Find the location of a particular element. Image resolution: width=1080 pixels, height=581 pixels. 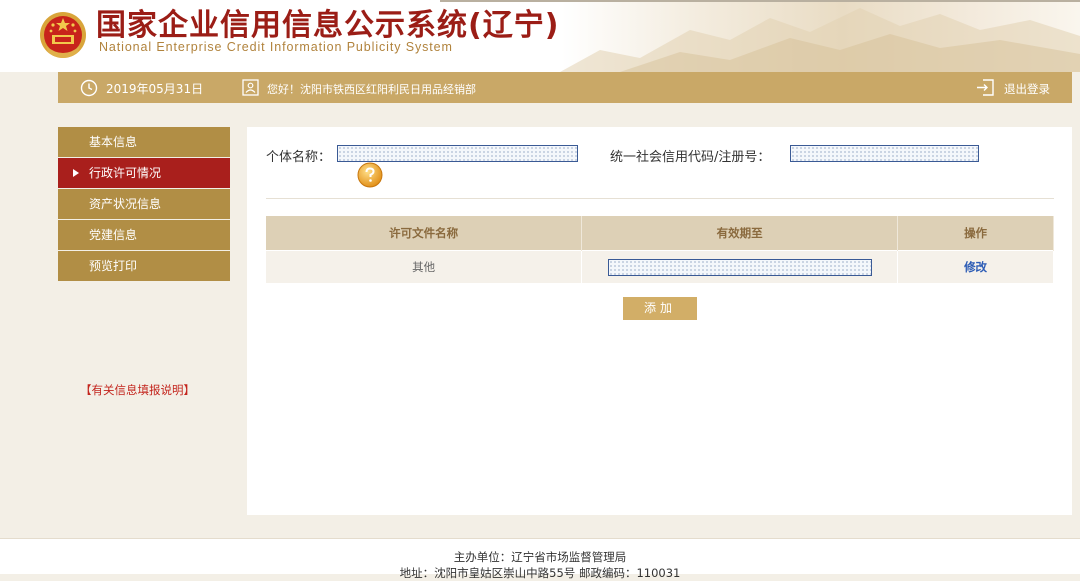

footer-address: 地址：沈阳市皇姑区崇山中路55号 邮政编码：110031 is located at coordinates (540, 573).